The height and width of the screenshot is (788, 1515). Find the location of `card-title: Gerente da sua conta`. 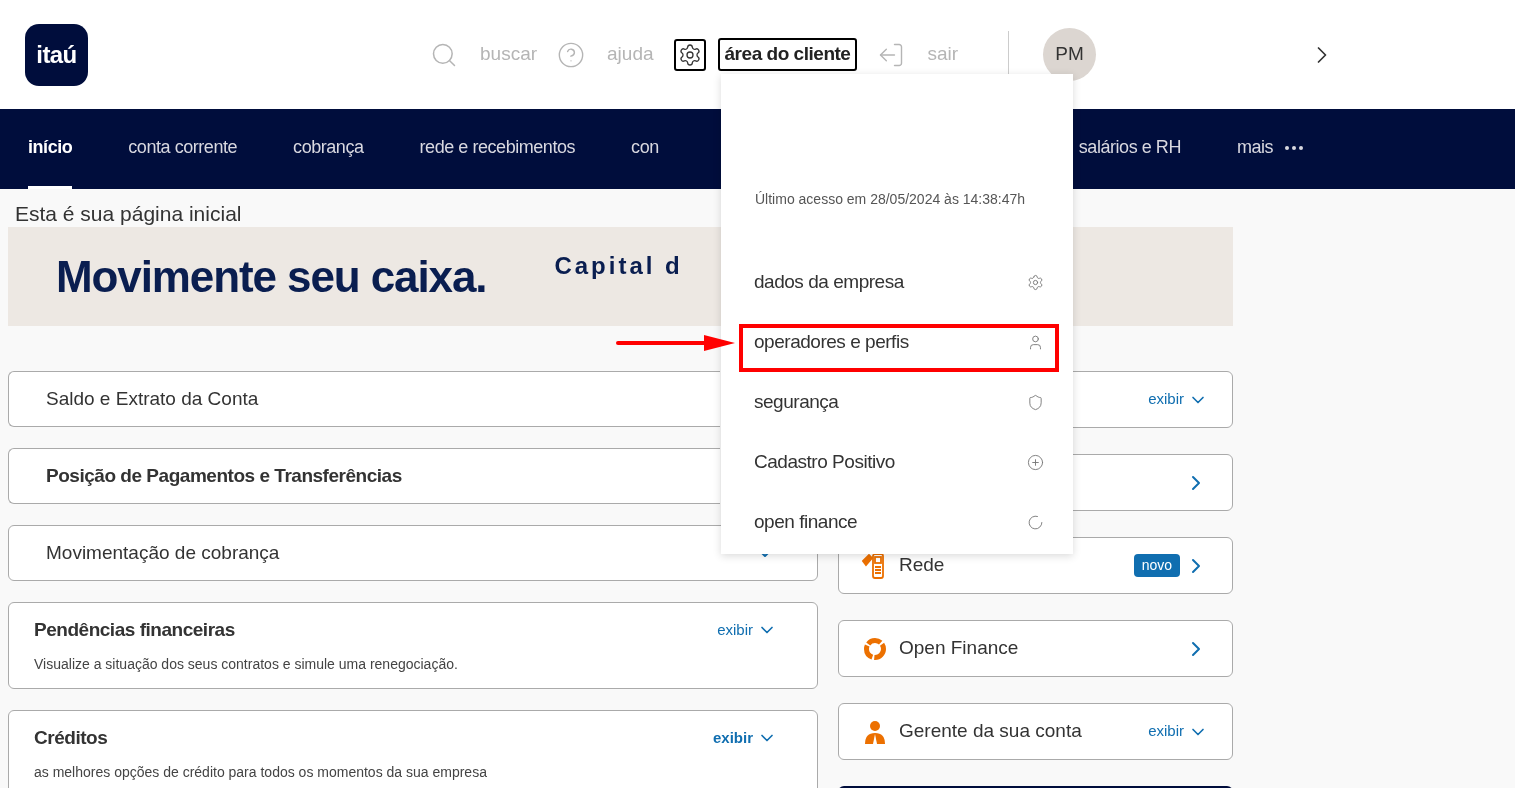

card-title: Gerente da sua conta is located at coordinates (990, 731).